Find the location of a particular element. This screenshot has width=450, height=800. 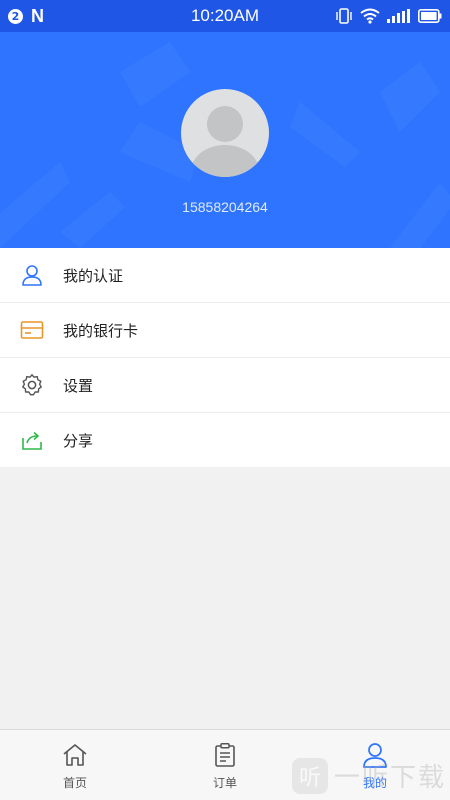

gear-icon is located at coordinates (32, 385).